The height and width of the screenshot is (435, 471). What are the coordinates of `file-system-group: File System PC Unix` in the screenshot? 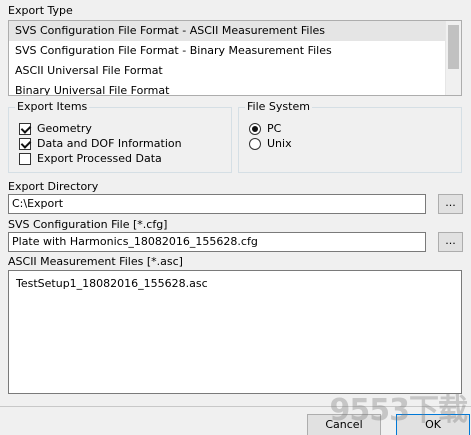 It's located at (350, 136).